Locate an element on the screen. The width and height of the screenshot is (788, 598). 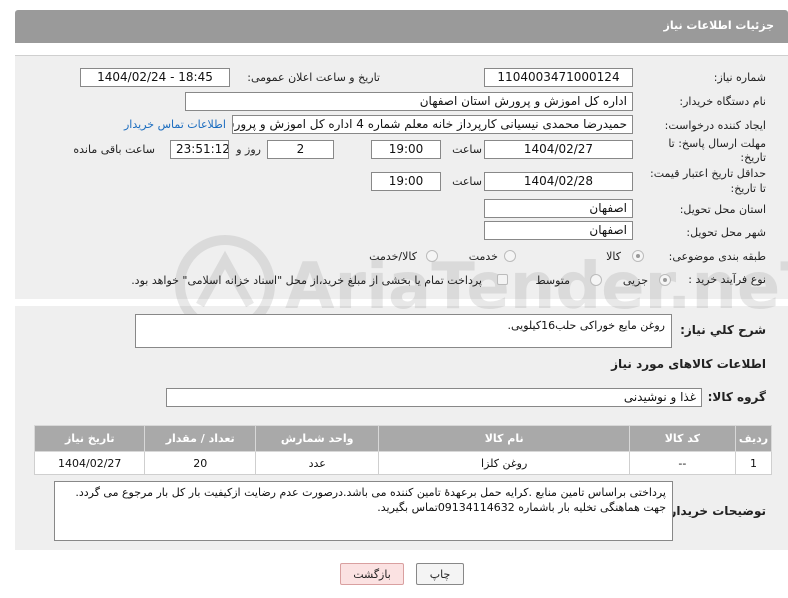
requester-label: ایجاد کننده درخواست: is located at coordinates (715, 125).